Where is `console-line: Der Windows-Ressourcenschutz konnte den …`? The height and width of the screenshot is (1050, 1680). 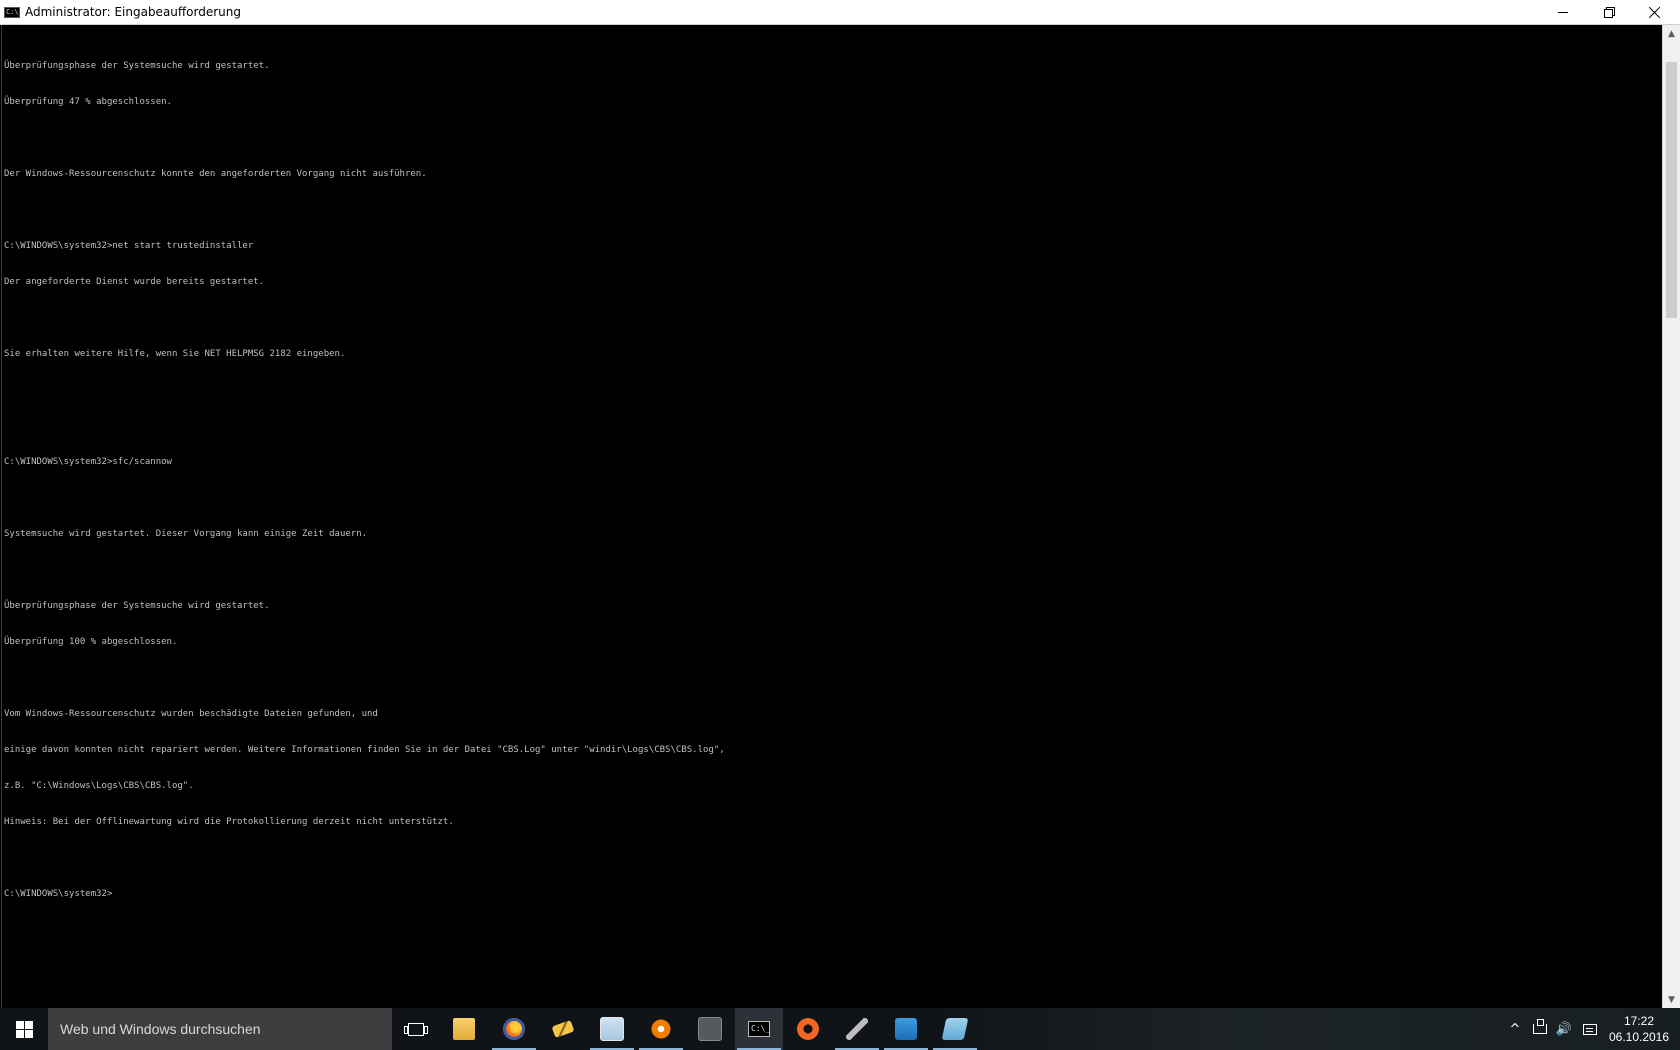 console-line: Der Windows-Ressourcenschutz konnte den … is located at coordinates (215, 174).